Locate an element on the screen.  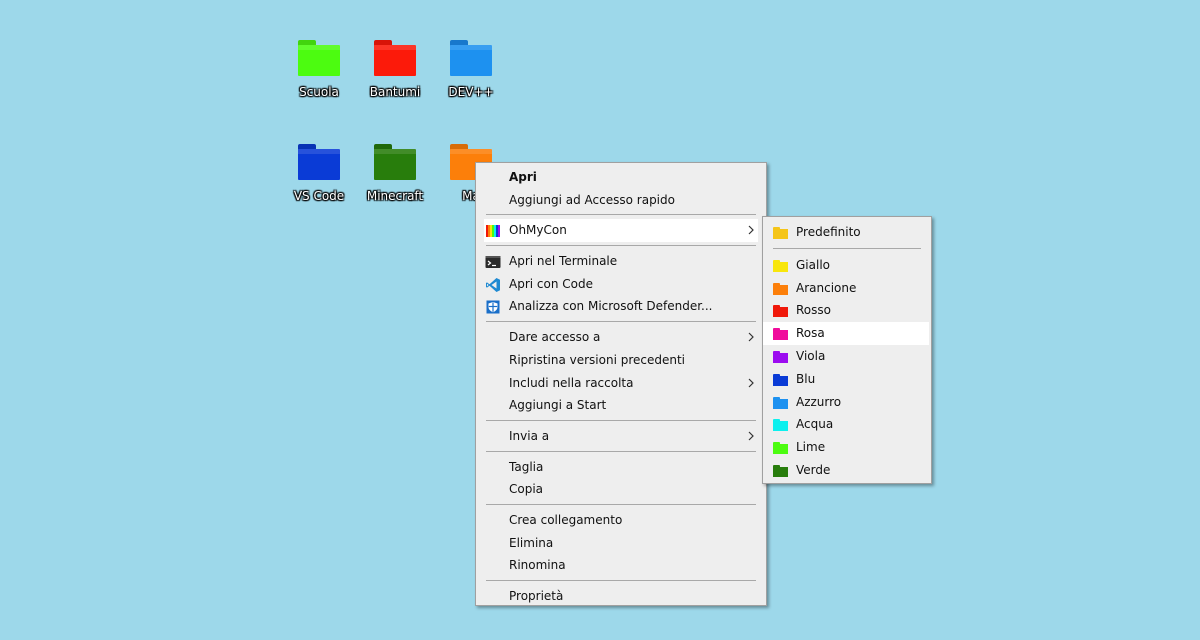
menu-item-pin-start: Aggiungi a Start is located at coordinates (621, 405).